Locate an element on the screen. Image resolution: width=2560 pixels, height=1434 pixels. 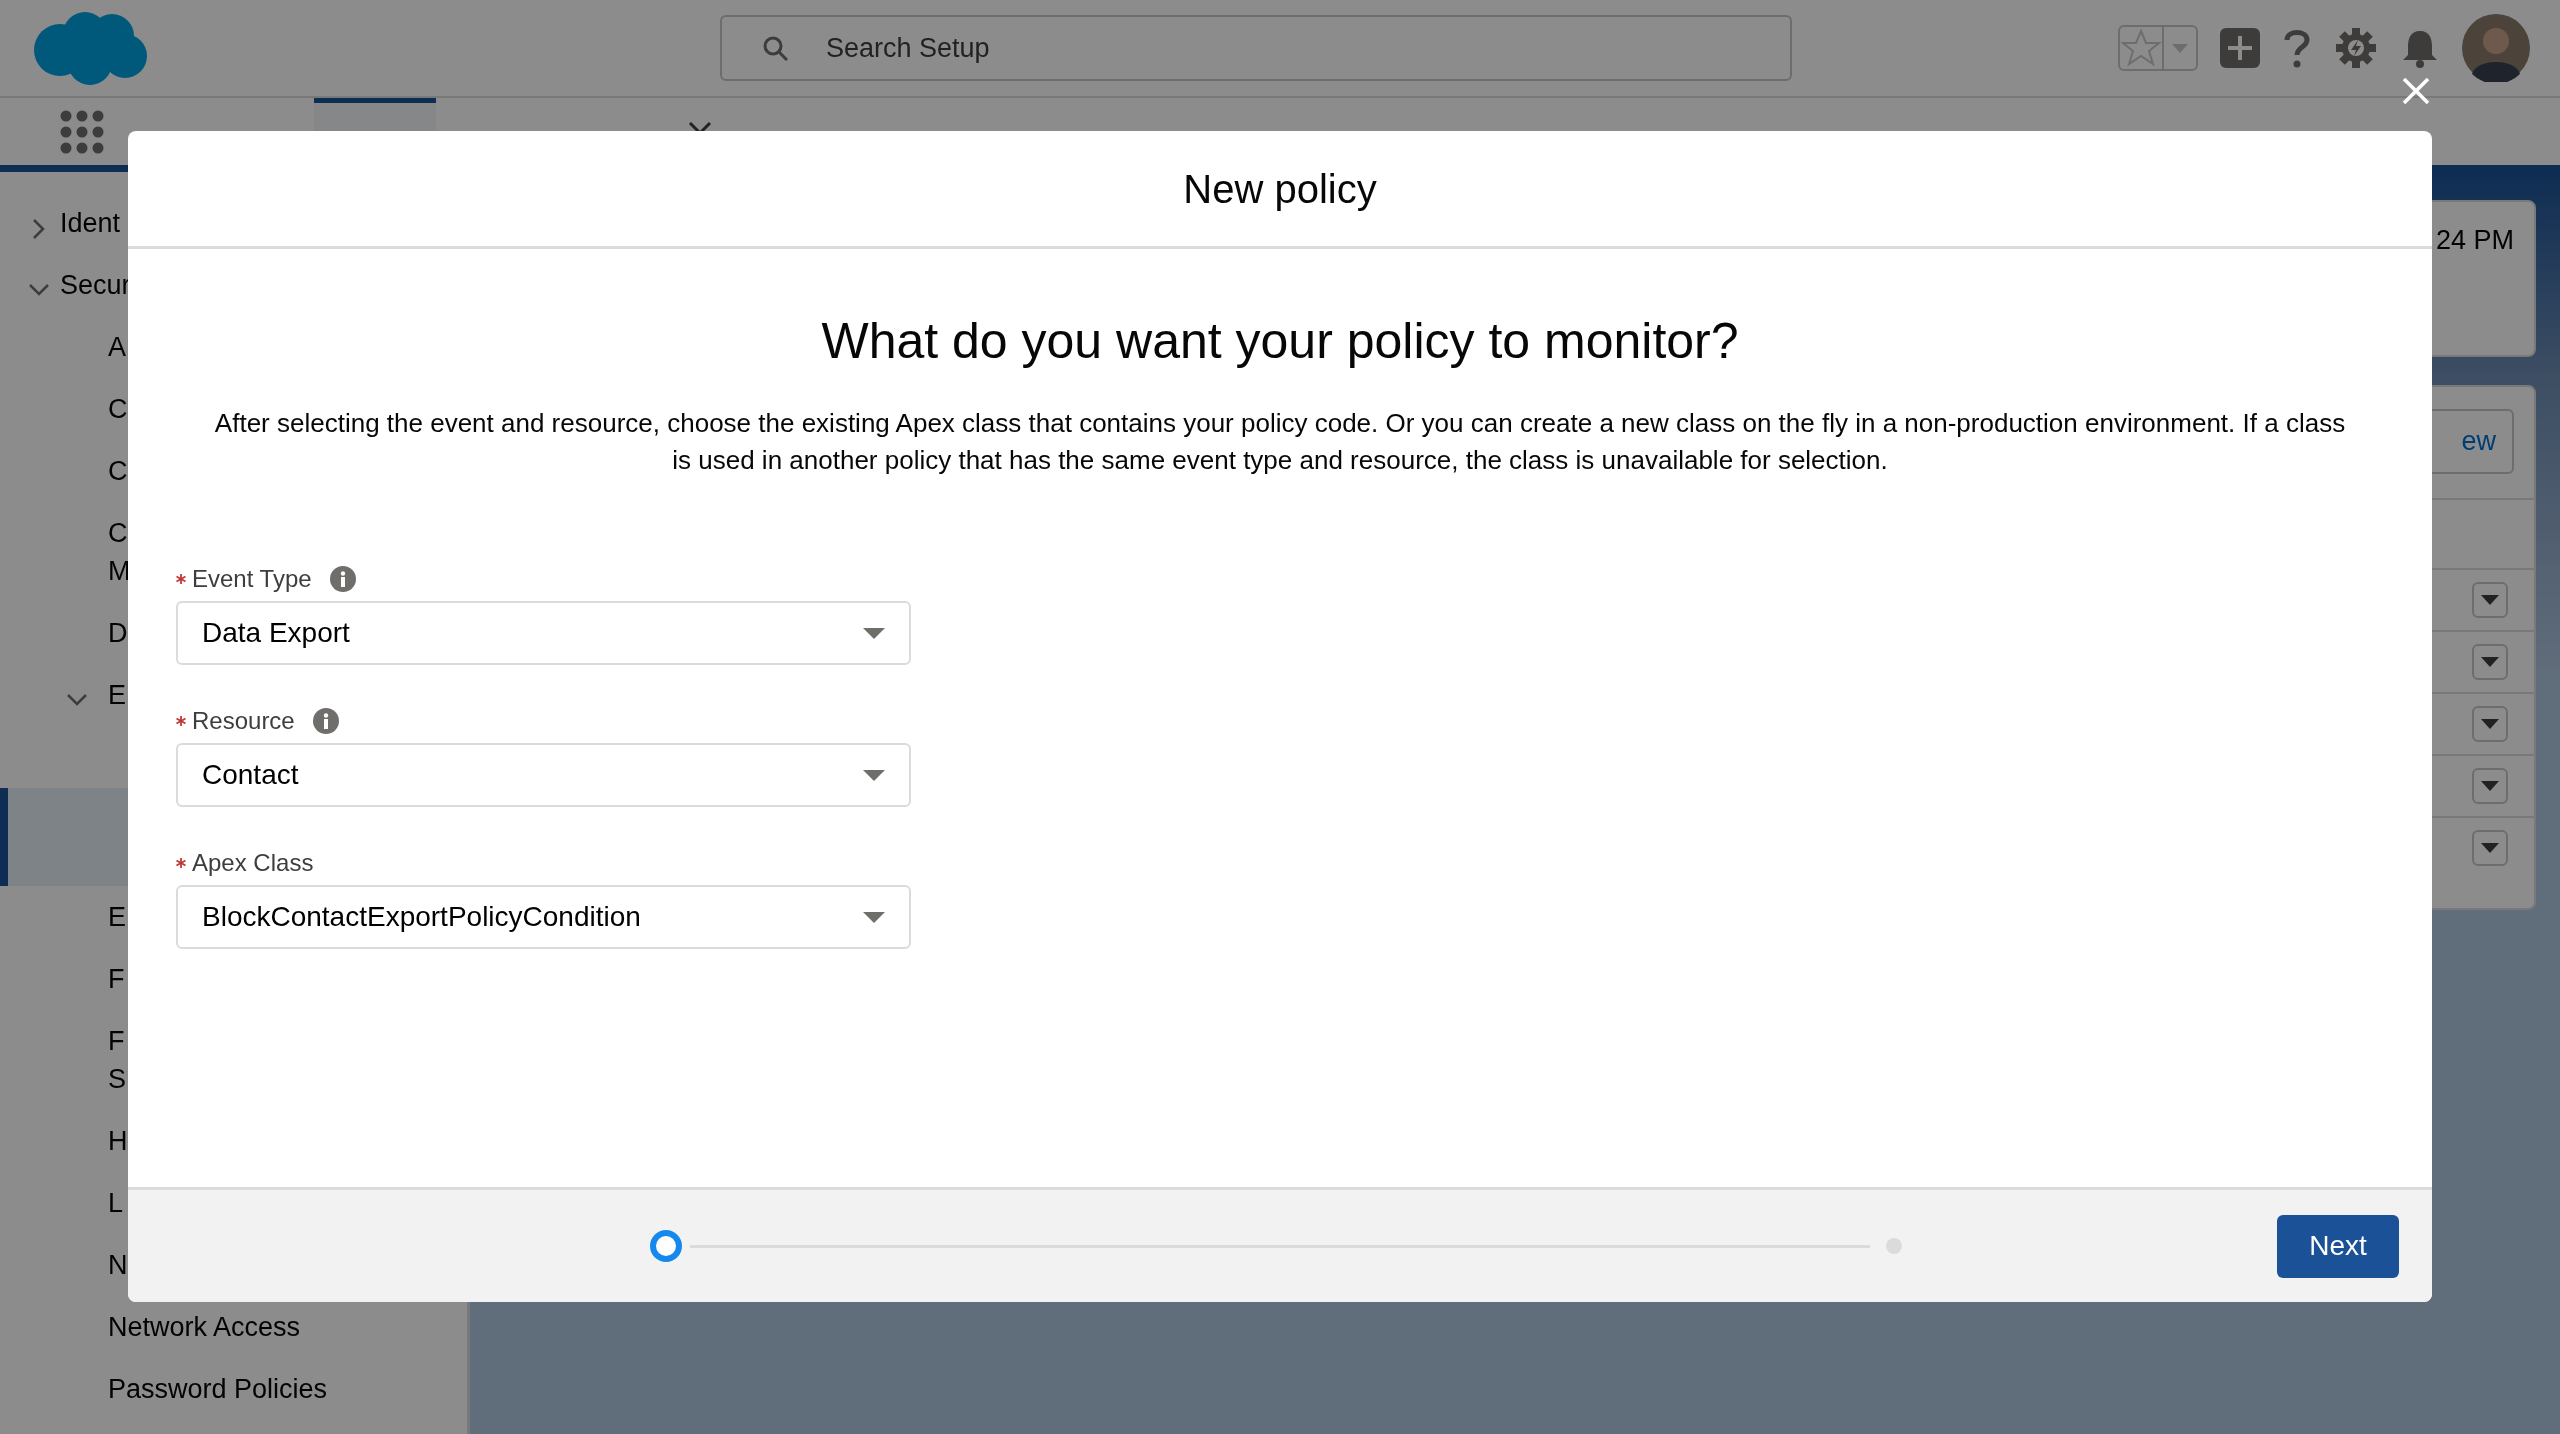
field-label: Resource is located at coordinates (243, 721).